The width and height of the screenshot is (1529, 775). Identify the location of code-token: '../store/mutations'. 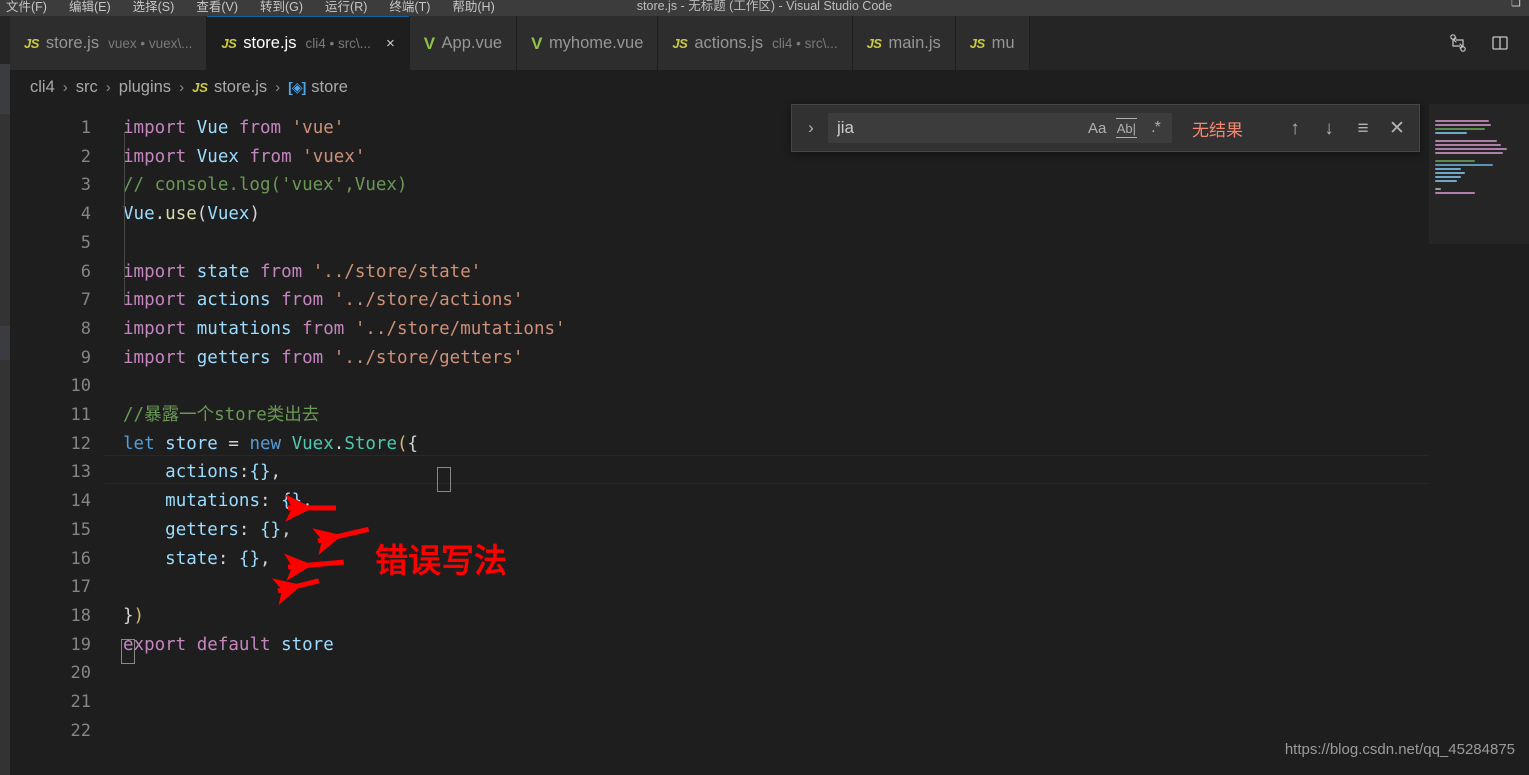
(460, 328).